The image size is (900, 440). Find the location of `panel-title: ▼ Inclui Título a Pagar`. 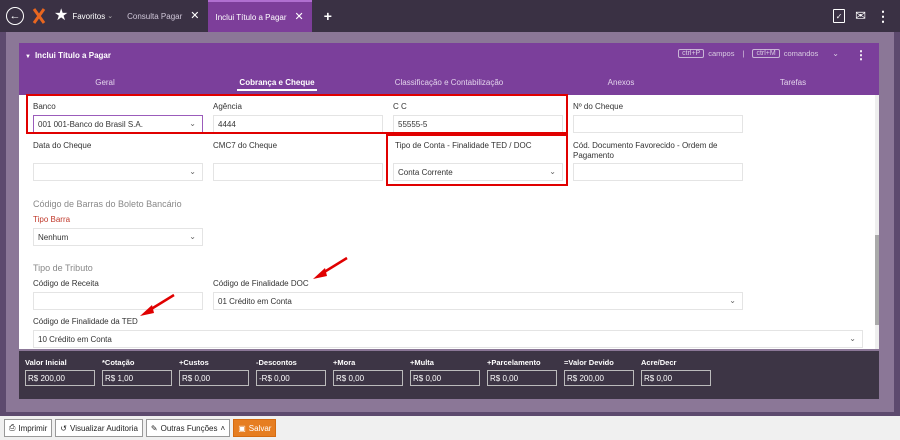

panel-title: ▼ Inclui Título a Pagar is located at coordinates (68, 55).